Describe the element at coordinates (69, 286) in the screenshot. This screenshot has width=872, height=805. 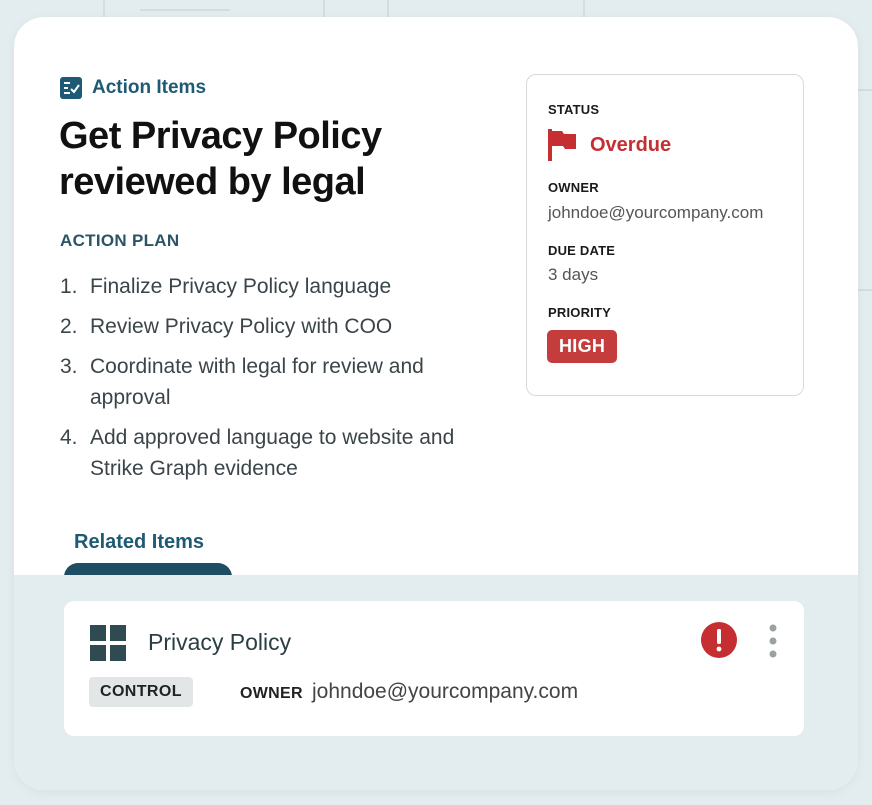
I see `step-number: 1.` at that location.